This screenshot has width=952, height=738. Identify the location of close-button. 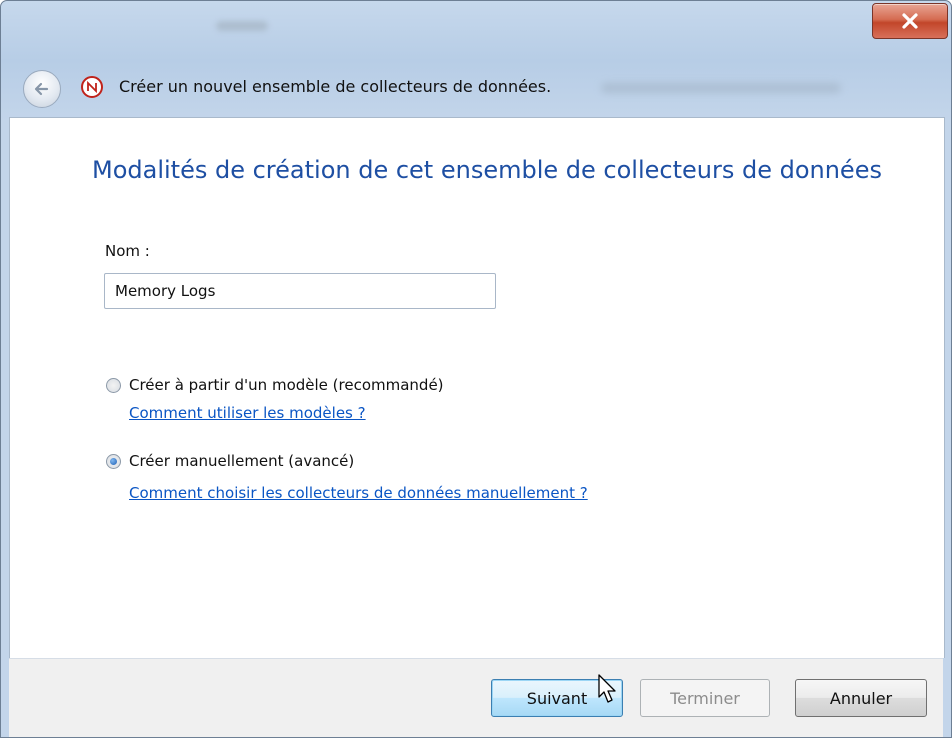
(910, 21).